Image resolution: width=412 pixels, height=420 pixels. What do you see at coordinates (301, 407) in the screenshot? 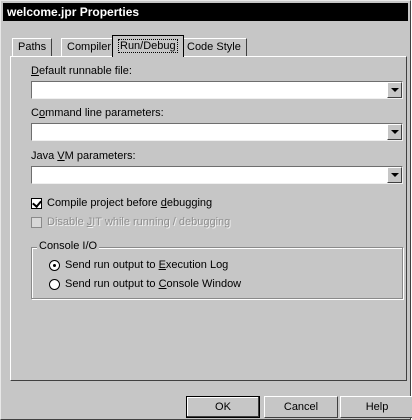
I see `cancel-button: Cancel` at bounding box center [301, 407].